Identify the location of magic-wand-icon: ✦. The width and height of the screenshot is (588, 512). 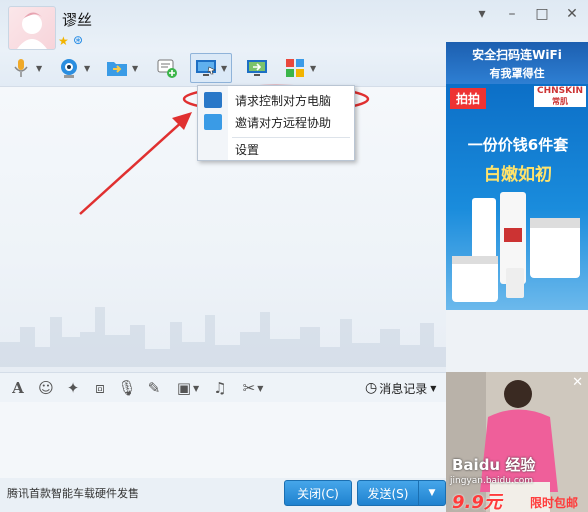
(73, 388).